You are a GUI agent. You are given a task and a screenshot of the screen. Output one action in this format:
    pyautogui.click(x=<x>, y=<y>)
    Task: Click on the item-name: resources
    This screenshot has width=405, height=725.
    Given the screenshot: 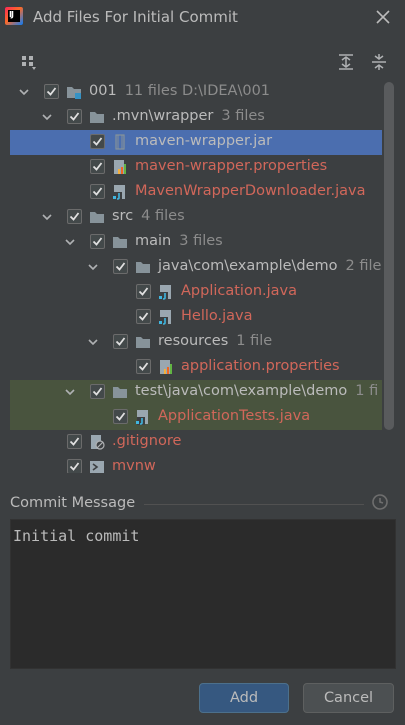 What is the action you would take?
    pyautogui.click(x=193, y=341)
    